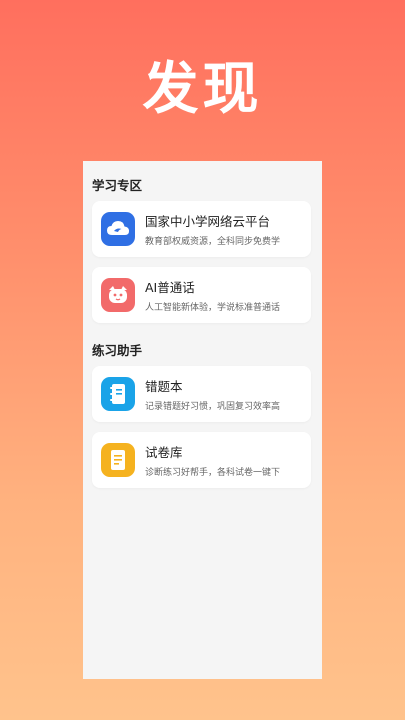 This screenshot has height=720, width=405. Describe the element at coordinates (213, 308) in the screenshot. I see `card-description: 人工智能新体验，学说标准普通话` at that location.